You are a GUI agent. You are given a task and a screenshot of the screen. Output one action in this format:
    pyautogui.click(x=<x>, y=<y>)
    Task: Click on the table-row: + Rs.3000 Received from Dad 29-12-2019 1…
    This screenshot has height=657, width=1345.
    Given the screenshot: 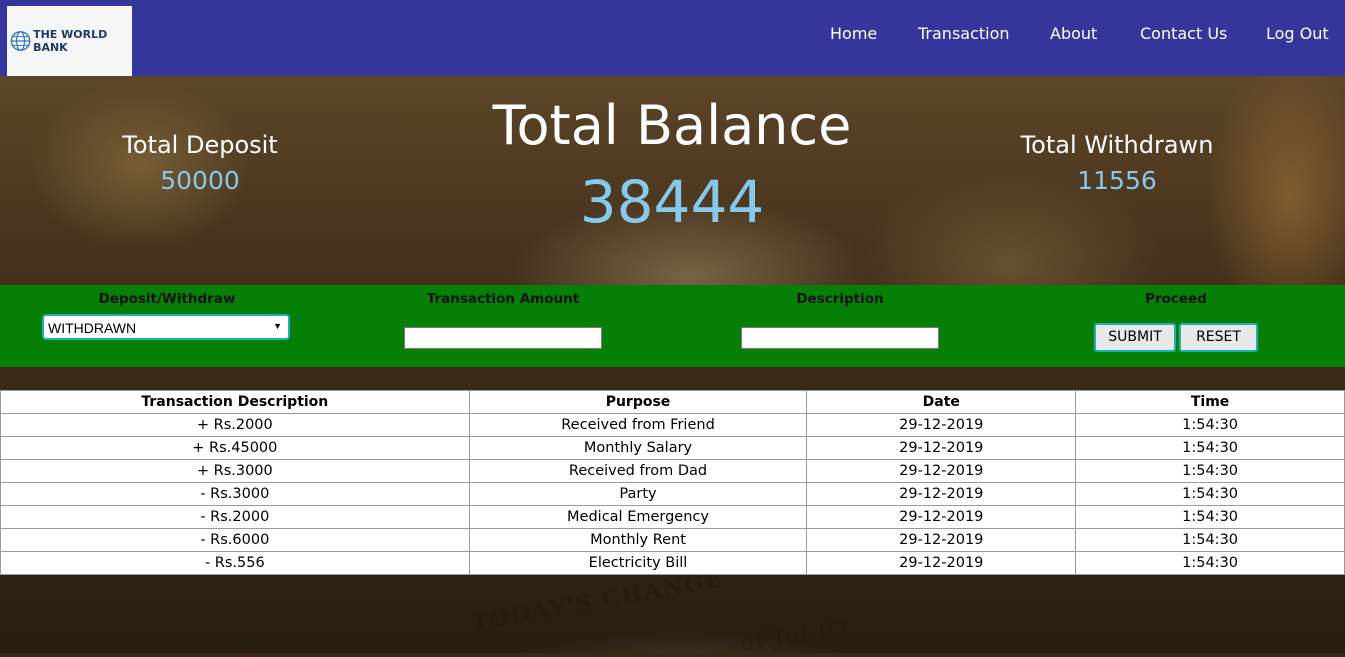 What is the action you would take?
    pyautogui.click(x=672, y=471)
    